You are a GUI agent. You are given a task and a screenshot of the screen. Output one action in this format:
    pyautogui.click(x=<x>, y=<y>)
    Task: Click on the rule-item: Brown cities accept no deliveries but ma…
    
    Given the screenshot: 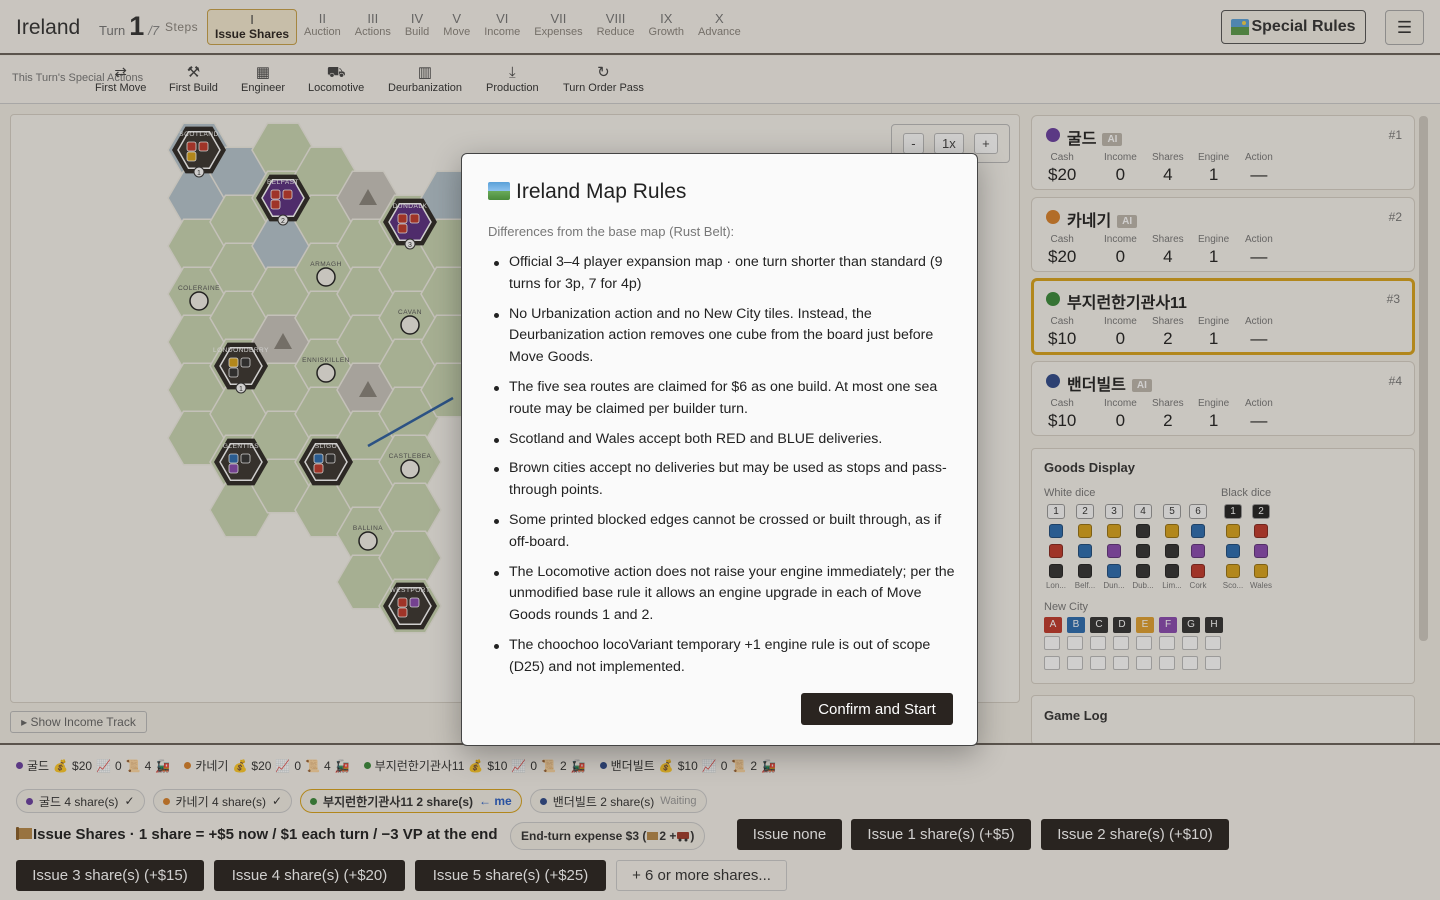 What is the action you would take?
    pyautogui.click(x=723, y=480)
    